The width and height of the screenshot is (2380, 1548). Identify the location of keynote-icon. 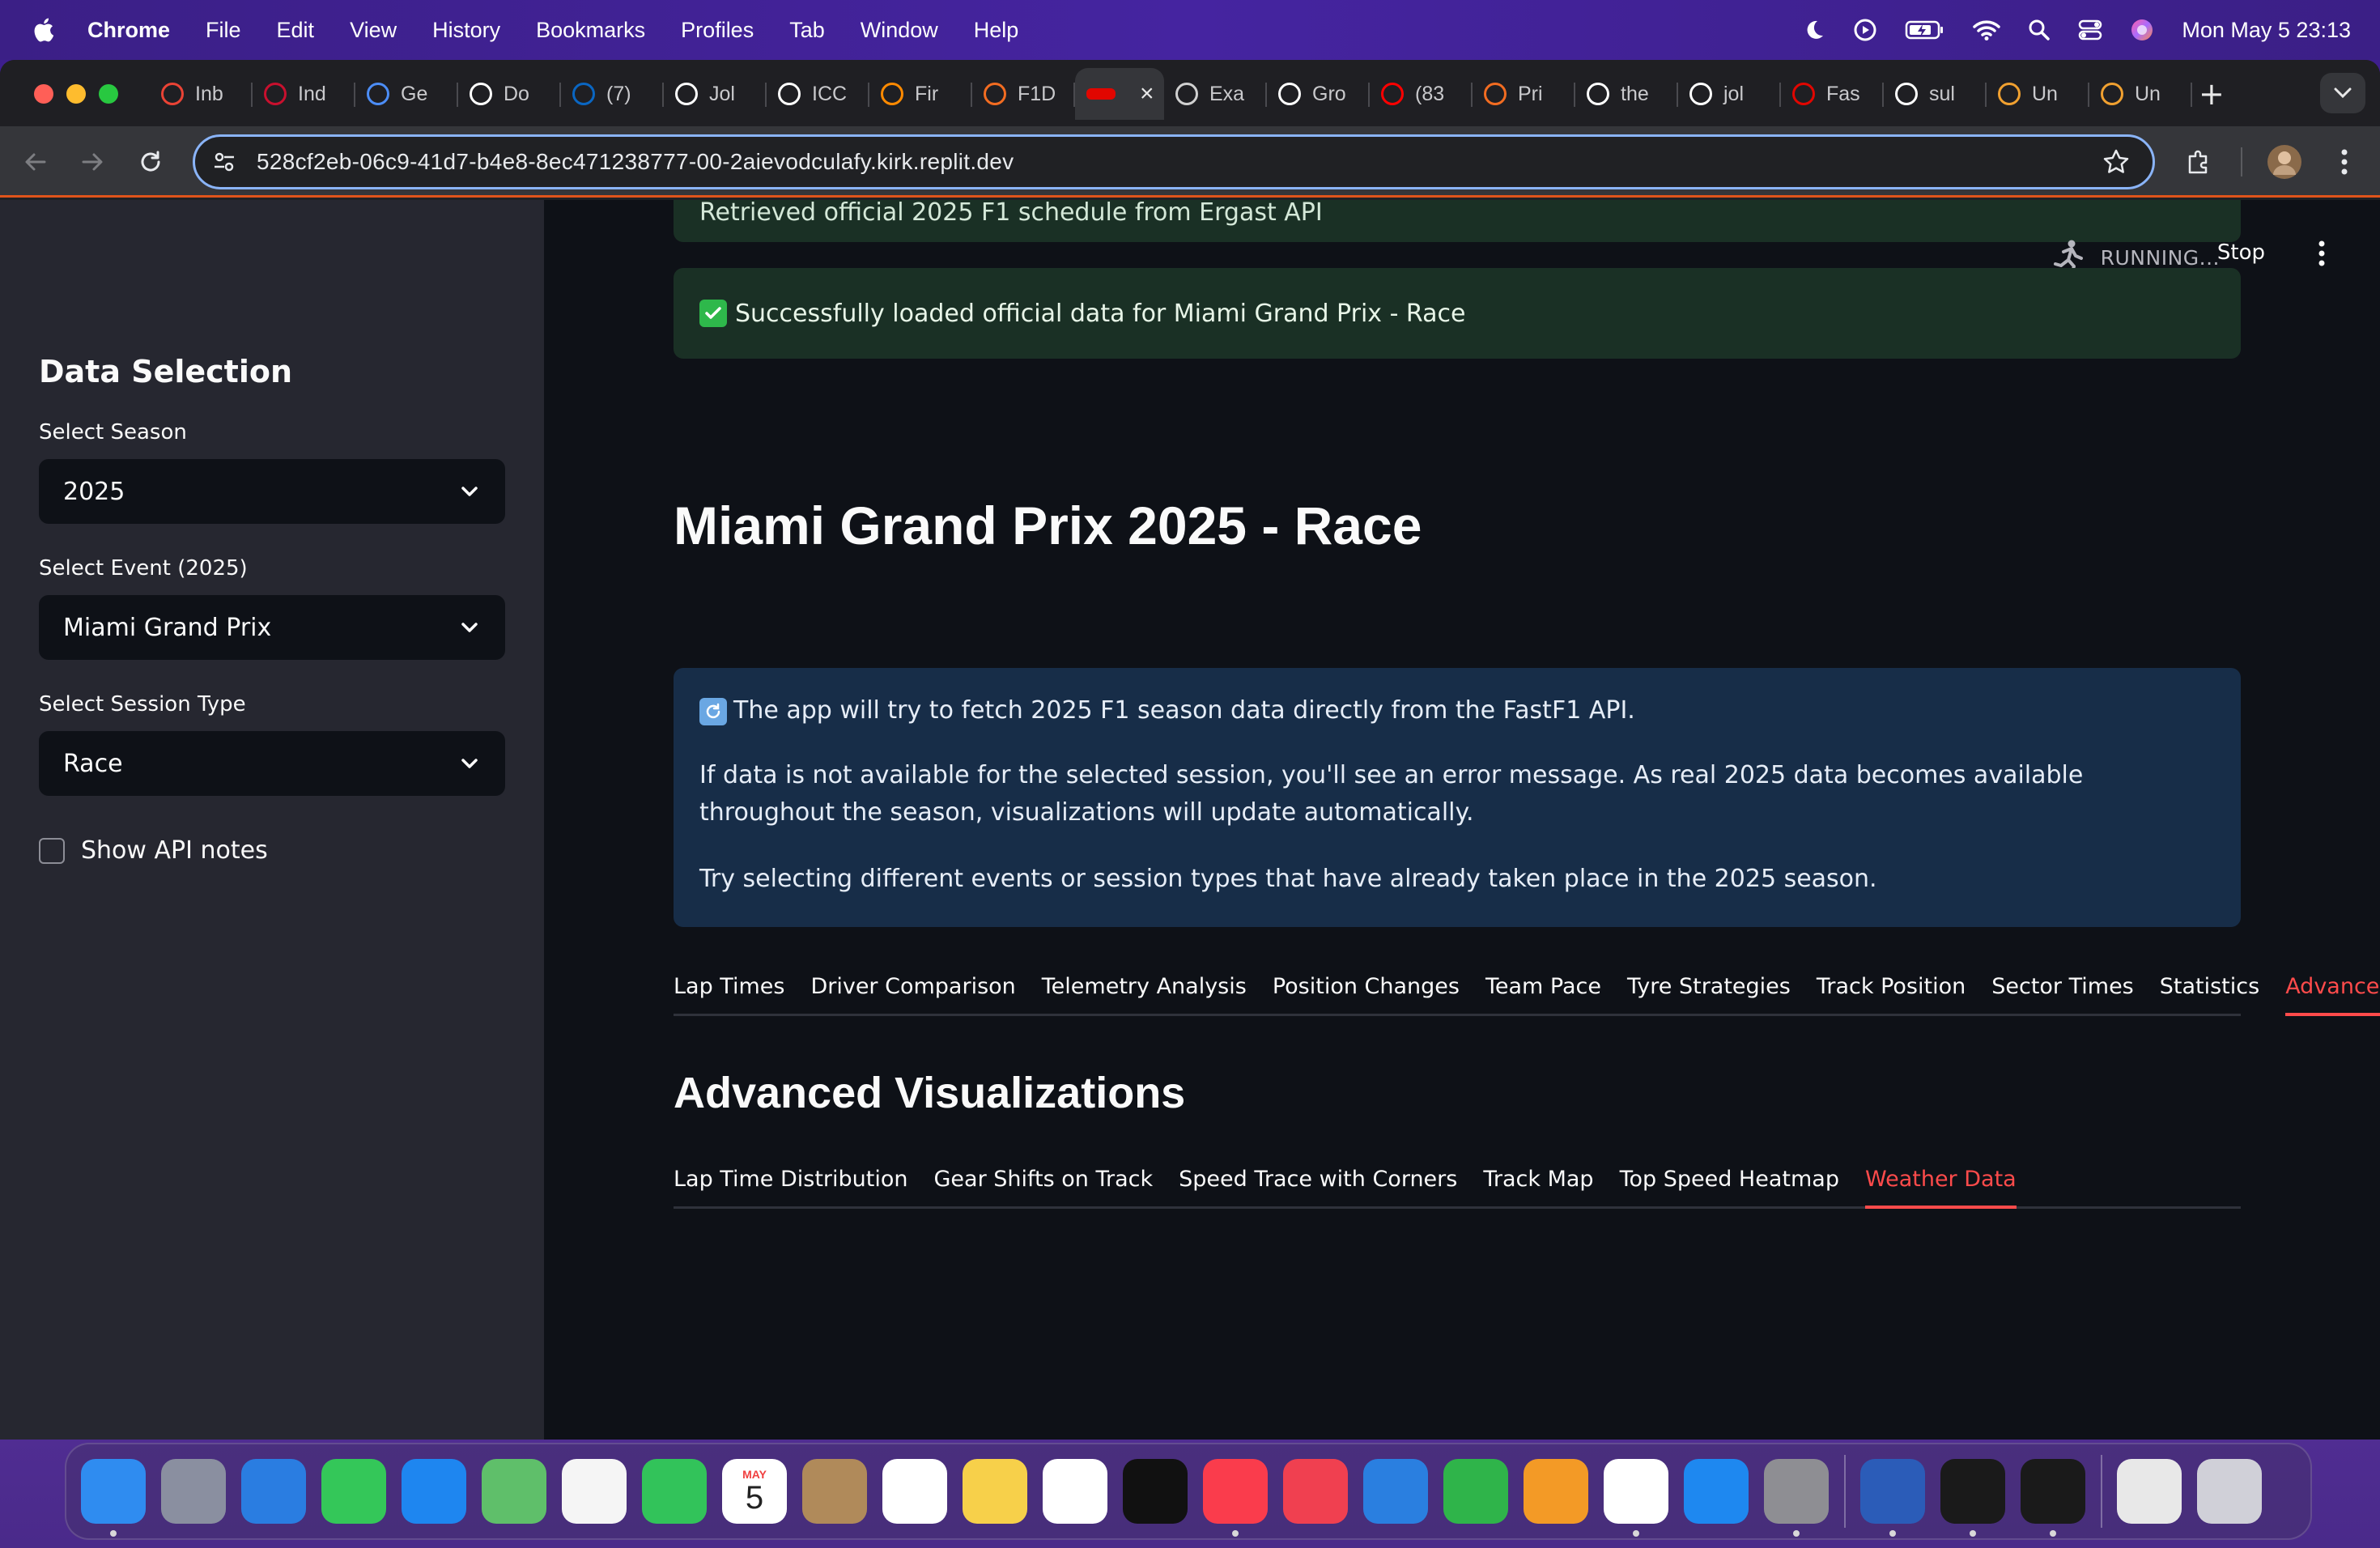
(1396, 1492).